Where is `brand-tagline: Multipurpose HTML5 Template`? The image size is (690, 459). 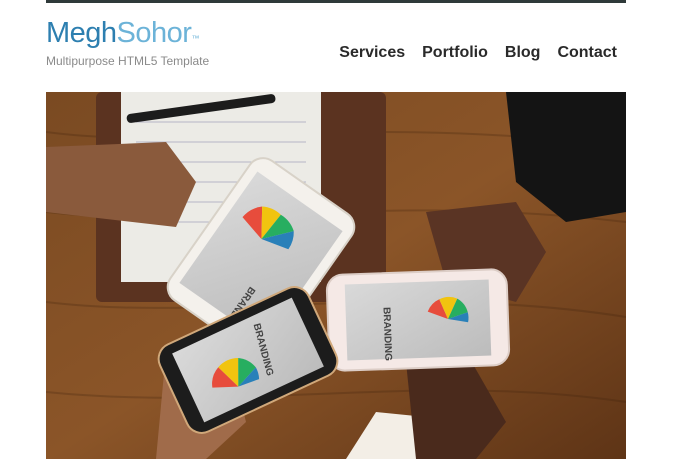 brand-tagline: Multipurpose HTML5 Template is located at coordinates (128, 61).